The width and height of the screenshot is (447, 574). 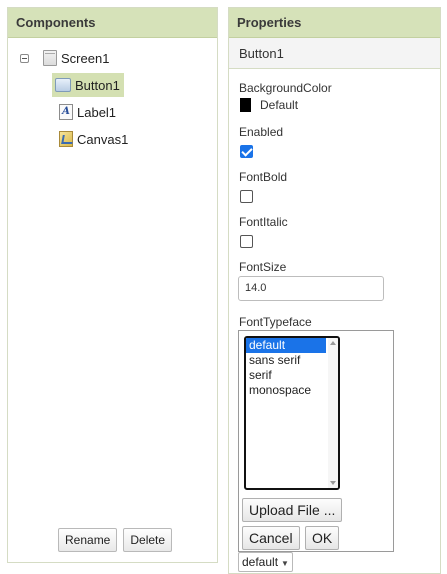 What do you see at coordinates (63, 85) in the screenshot?
I see `button-component-icon` at bounding box center [63, 85].